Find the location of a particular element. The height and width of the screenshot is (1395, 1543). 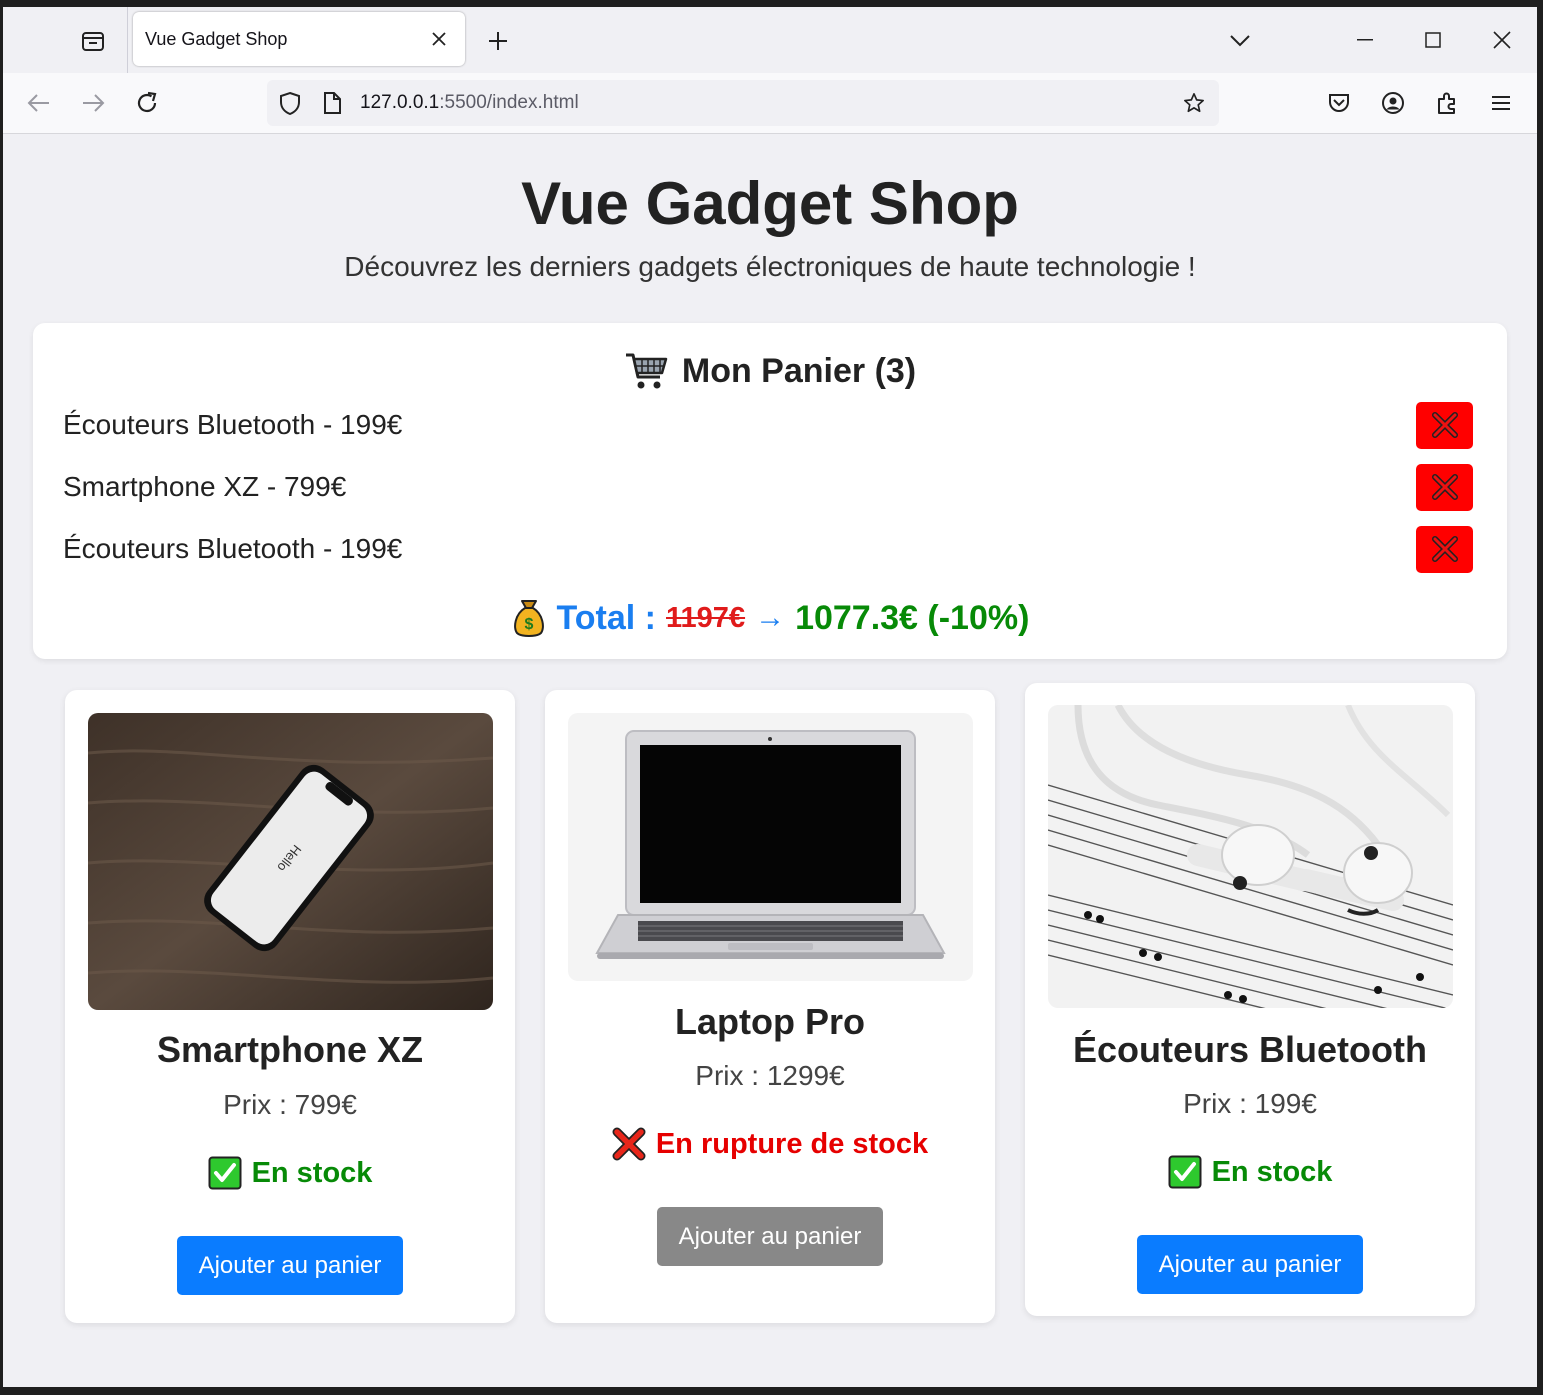

cart-item: Smartphone XZ - 799€ is located at coordinates (768, 487).